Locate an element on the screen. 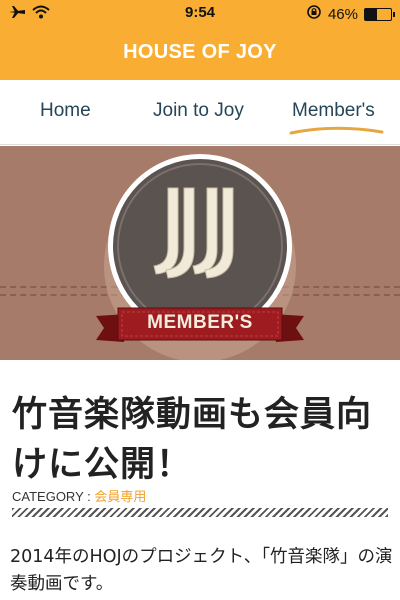  divider is located at coordinates (200, 512).